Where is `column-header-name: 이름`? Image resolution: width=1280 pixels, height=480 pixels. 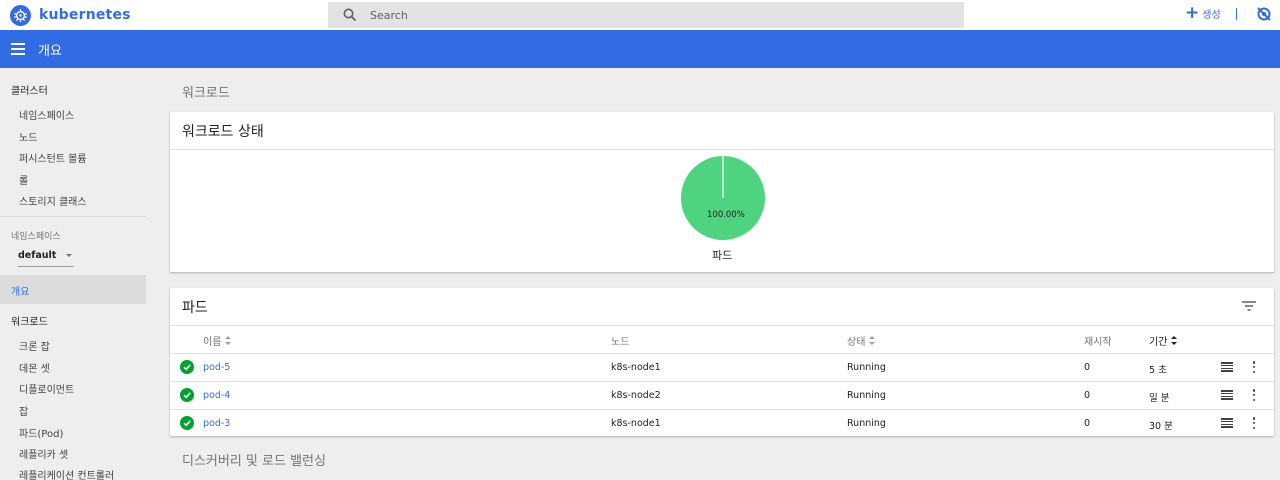 column-header-name: 이름 is located at coordinates (217, 340).